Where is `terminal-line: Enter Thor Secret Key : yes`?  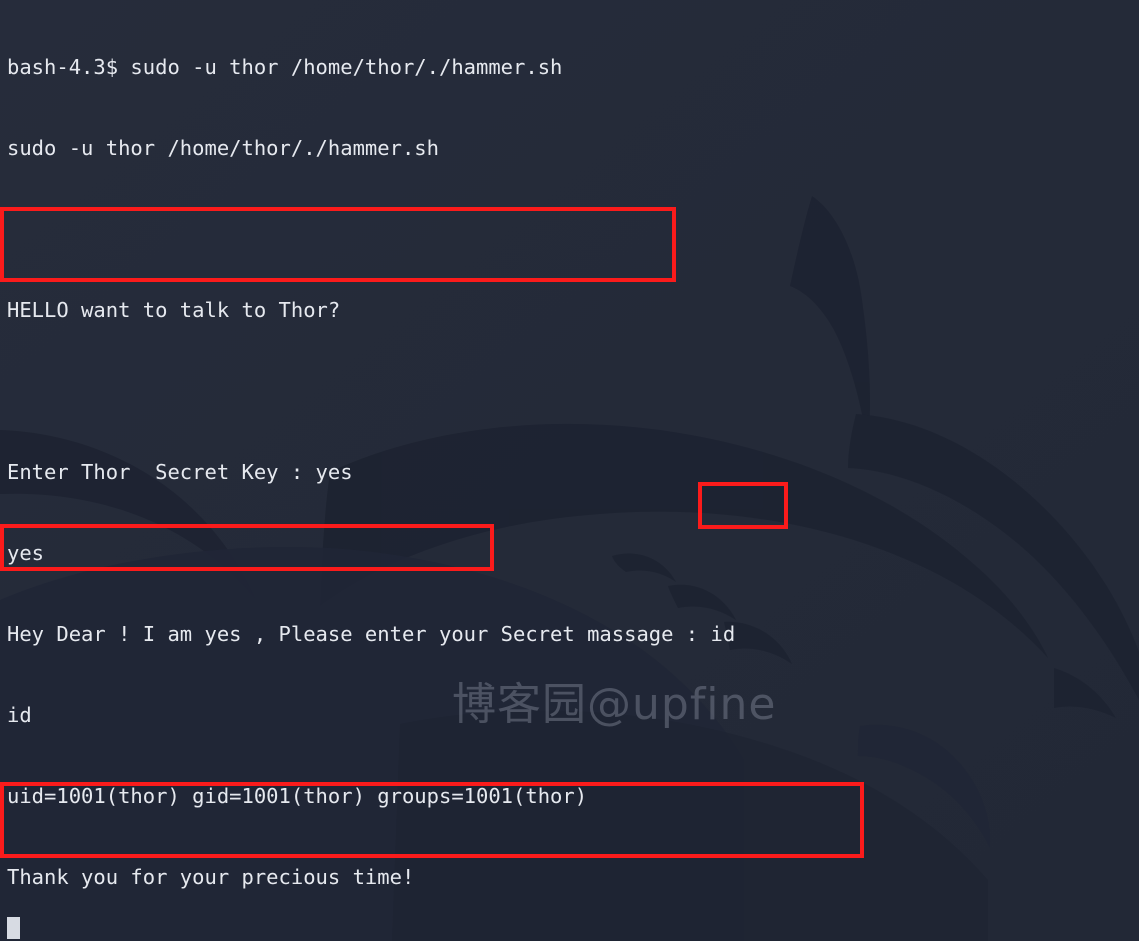
terminal-line: Enter Thor Secret Key : yes is located at coordinates (180, 472).